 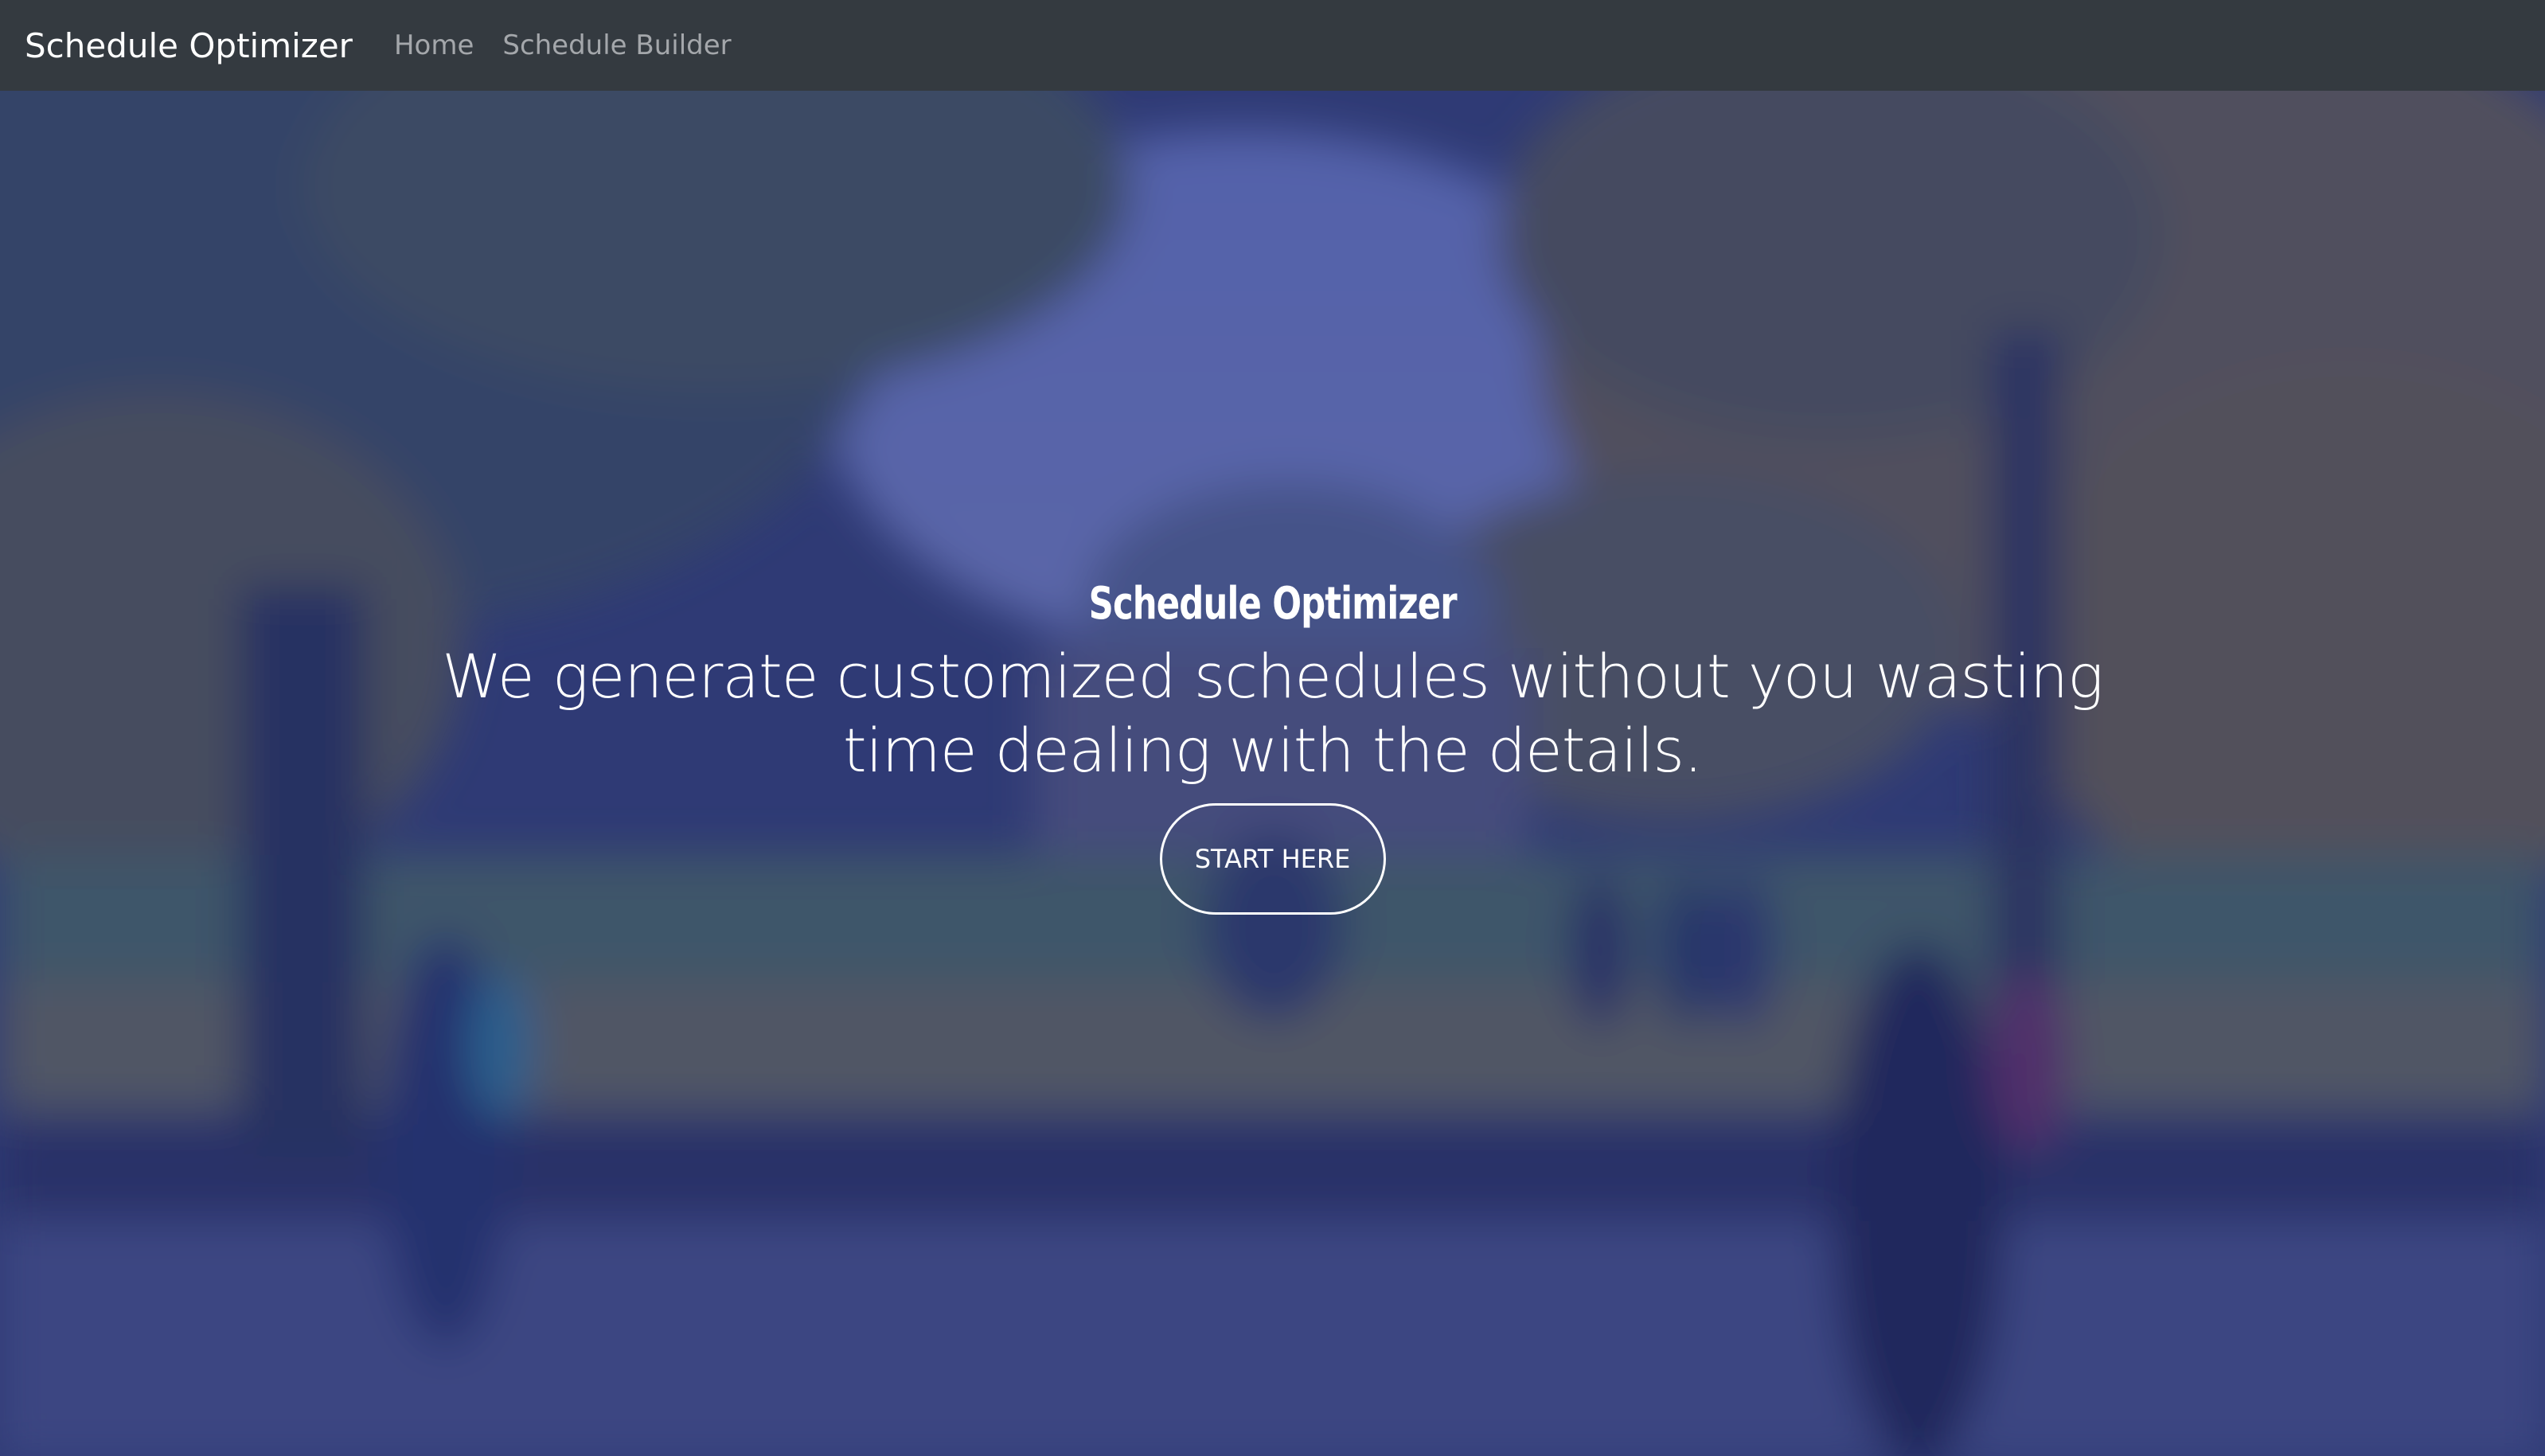 I want to click on top-navbar: Schedule Optimizer Home Schedule Builder, so click(x=1272, y=45).